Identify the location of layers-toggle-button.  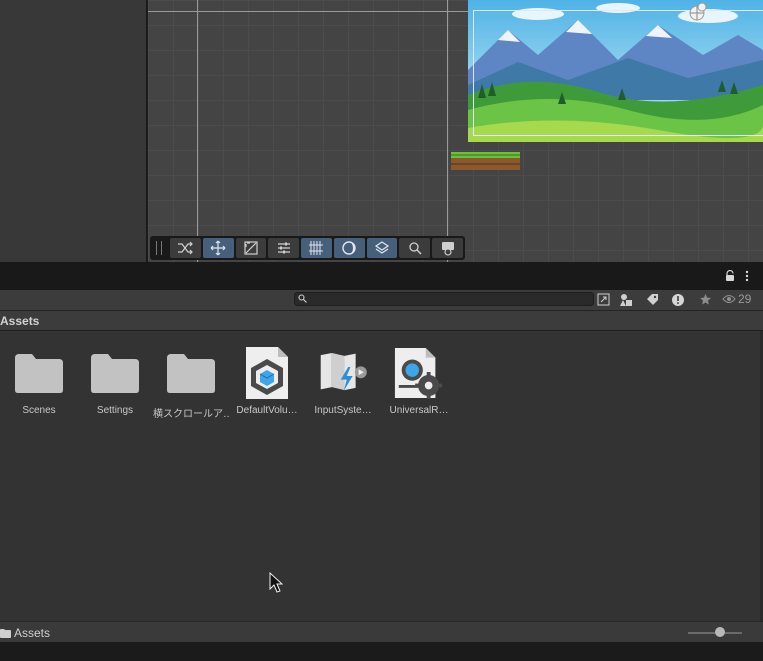
(382, 248).